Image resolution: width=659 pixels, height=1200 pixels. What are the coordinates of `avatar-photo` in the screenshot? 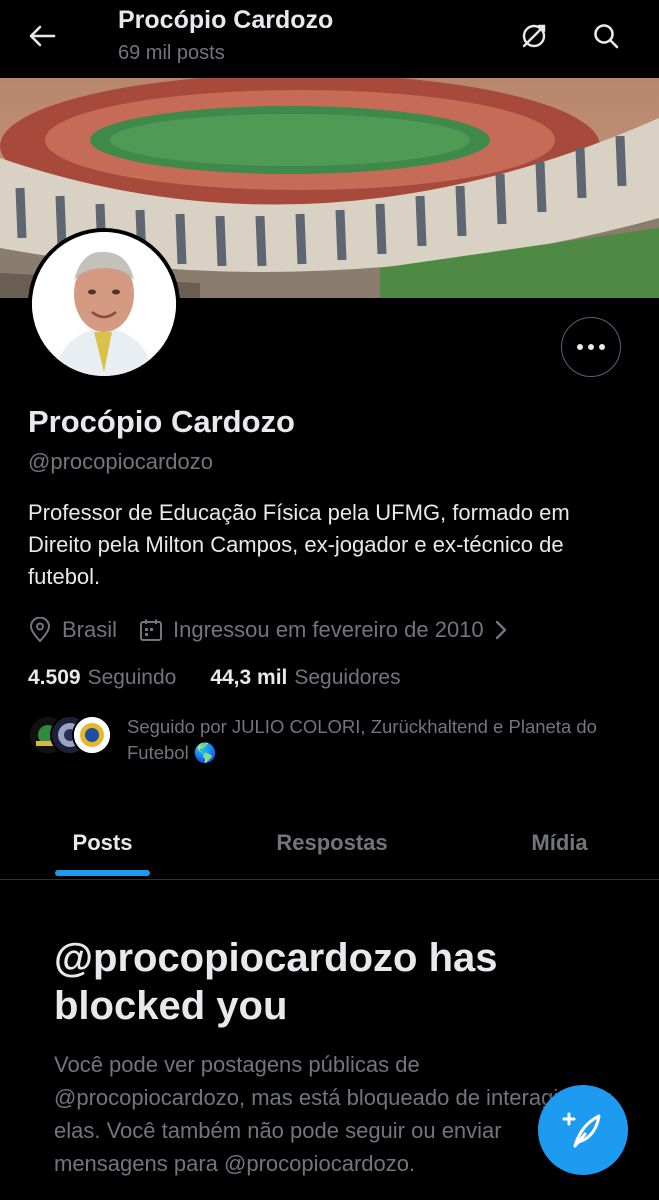 It's located at (104, 304).